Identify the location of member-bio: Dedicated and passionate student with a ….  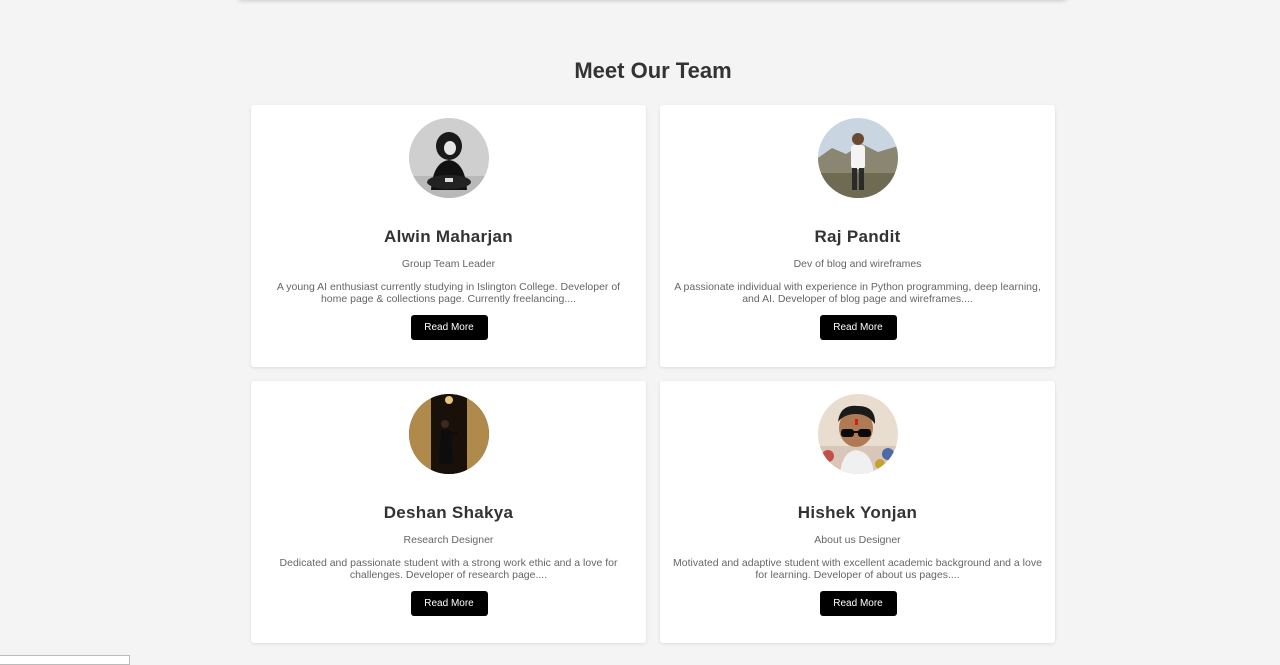
(448, 569).